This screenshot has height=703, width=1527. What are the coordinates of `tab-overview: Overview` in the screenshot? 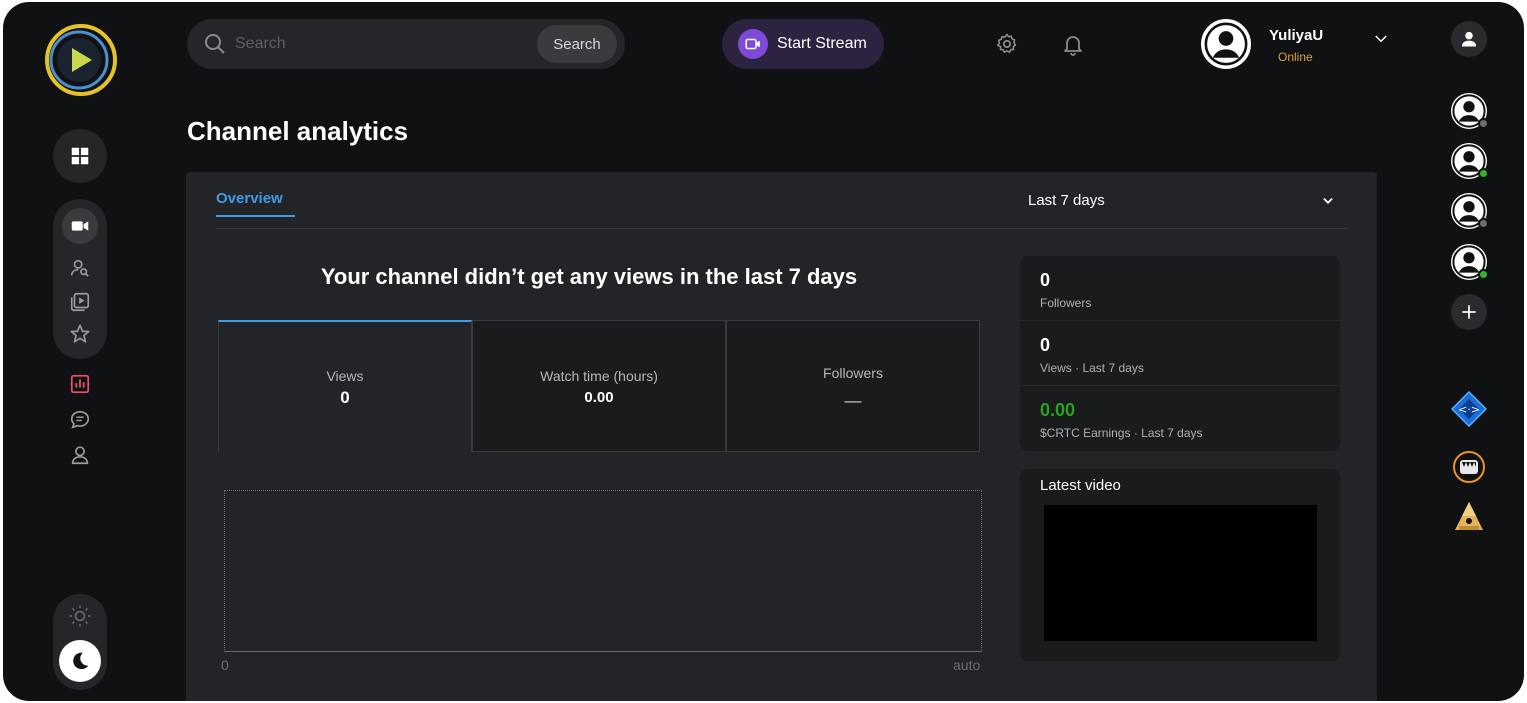 It's located at (249, 198).